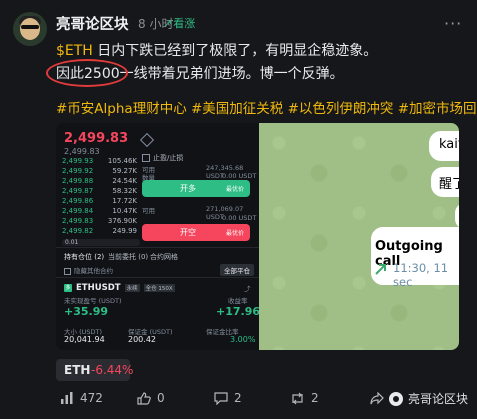  Describe the element at coordinates (84, 339) in the screenshot. I see `size-value: 20,041.94` at that location.